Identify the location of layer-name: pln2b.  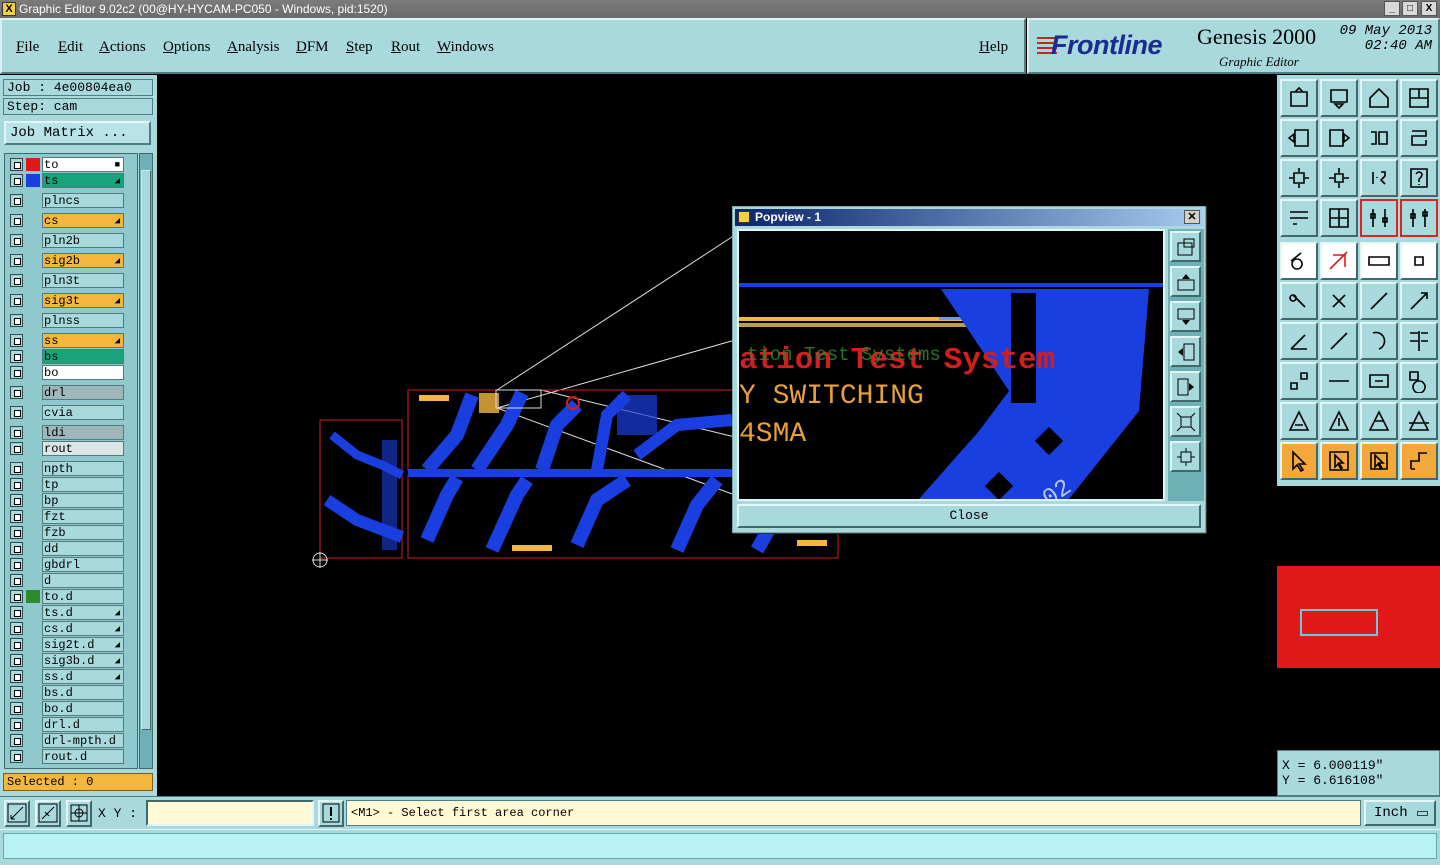
(83, 240).